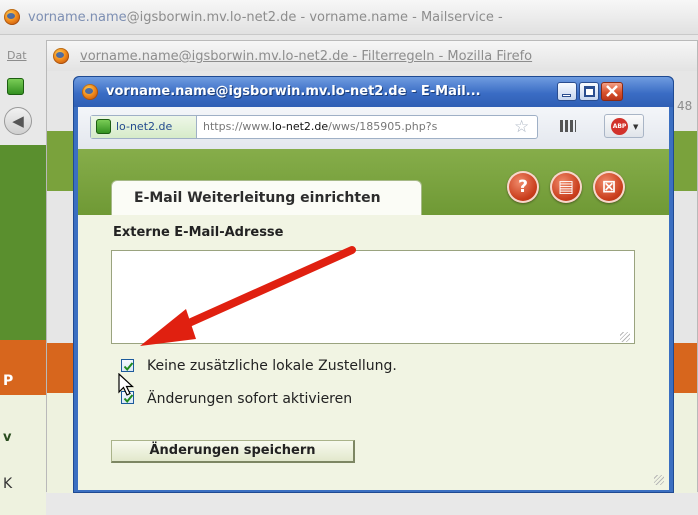  Describe the element at coordinates (233, 451) in the screenshot. I see `save-changes-button: Änderungen speichern` at that location.